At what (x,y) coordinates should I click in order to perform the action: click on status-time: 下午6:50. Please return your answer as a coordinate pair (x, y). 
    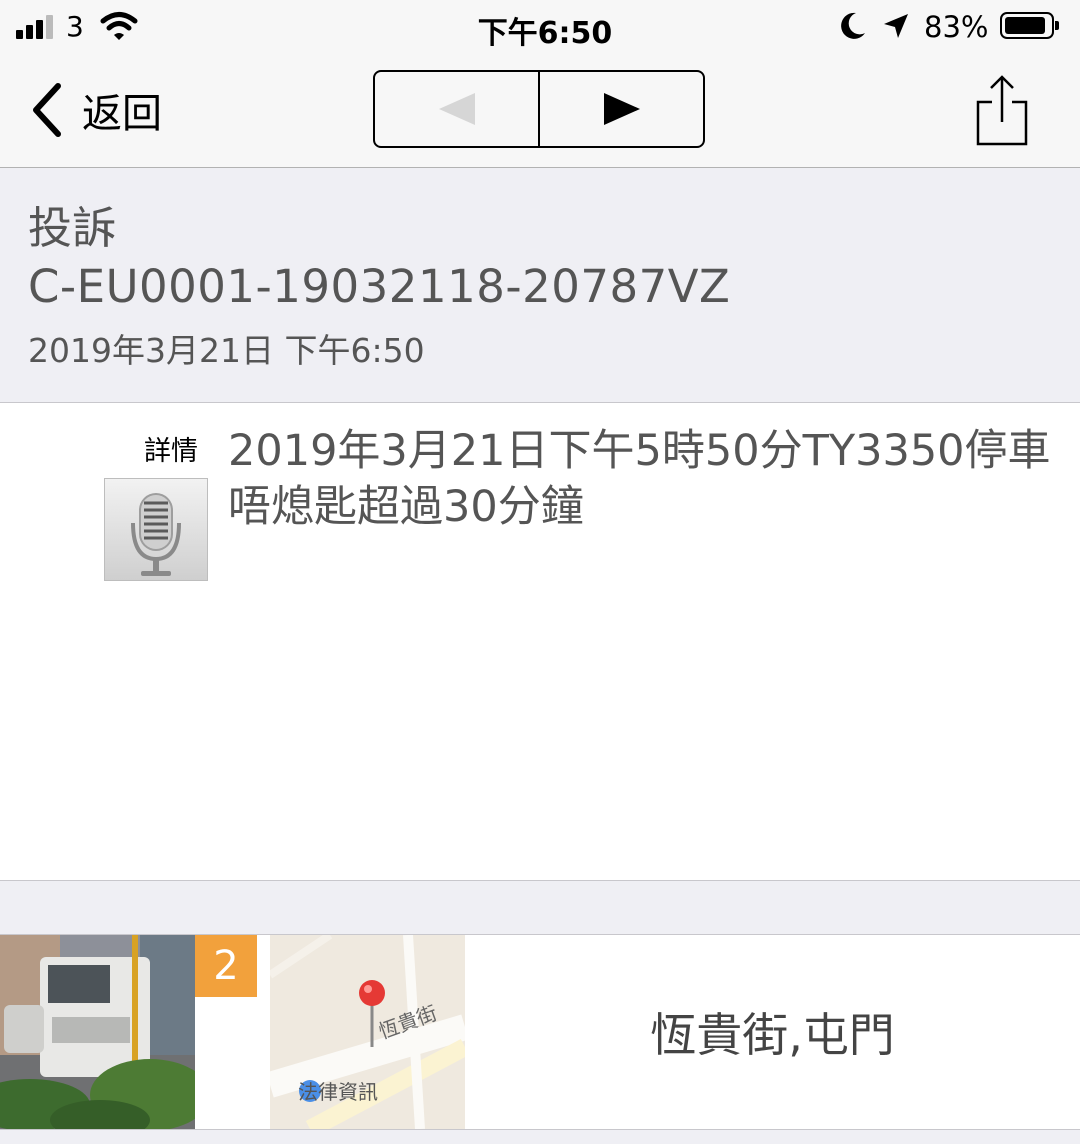
    Looking at the image, I should click on (545, 33).